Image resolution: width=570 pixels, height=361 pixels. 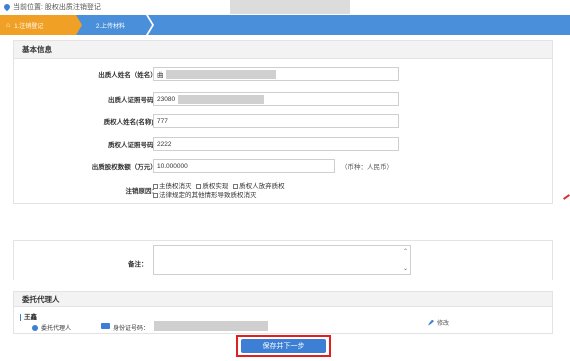 I want to click on save-and-next-button: 保存并下一步, so click(x=283, y=346).